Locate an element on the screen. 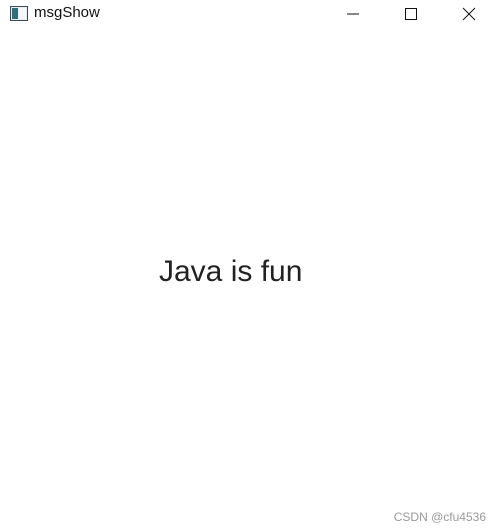  app-icon is located at coordinates (19, 13).